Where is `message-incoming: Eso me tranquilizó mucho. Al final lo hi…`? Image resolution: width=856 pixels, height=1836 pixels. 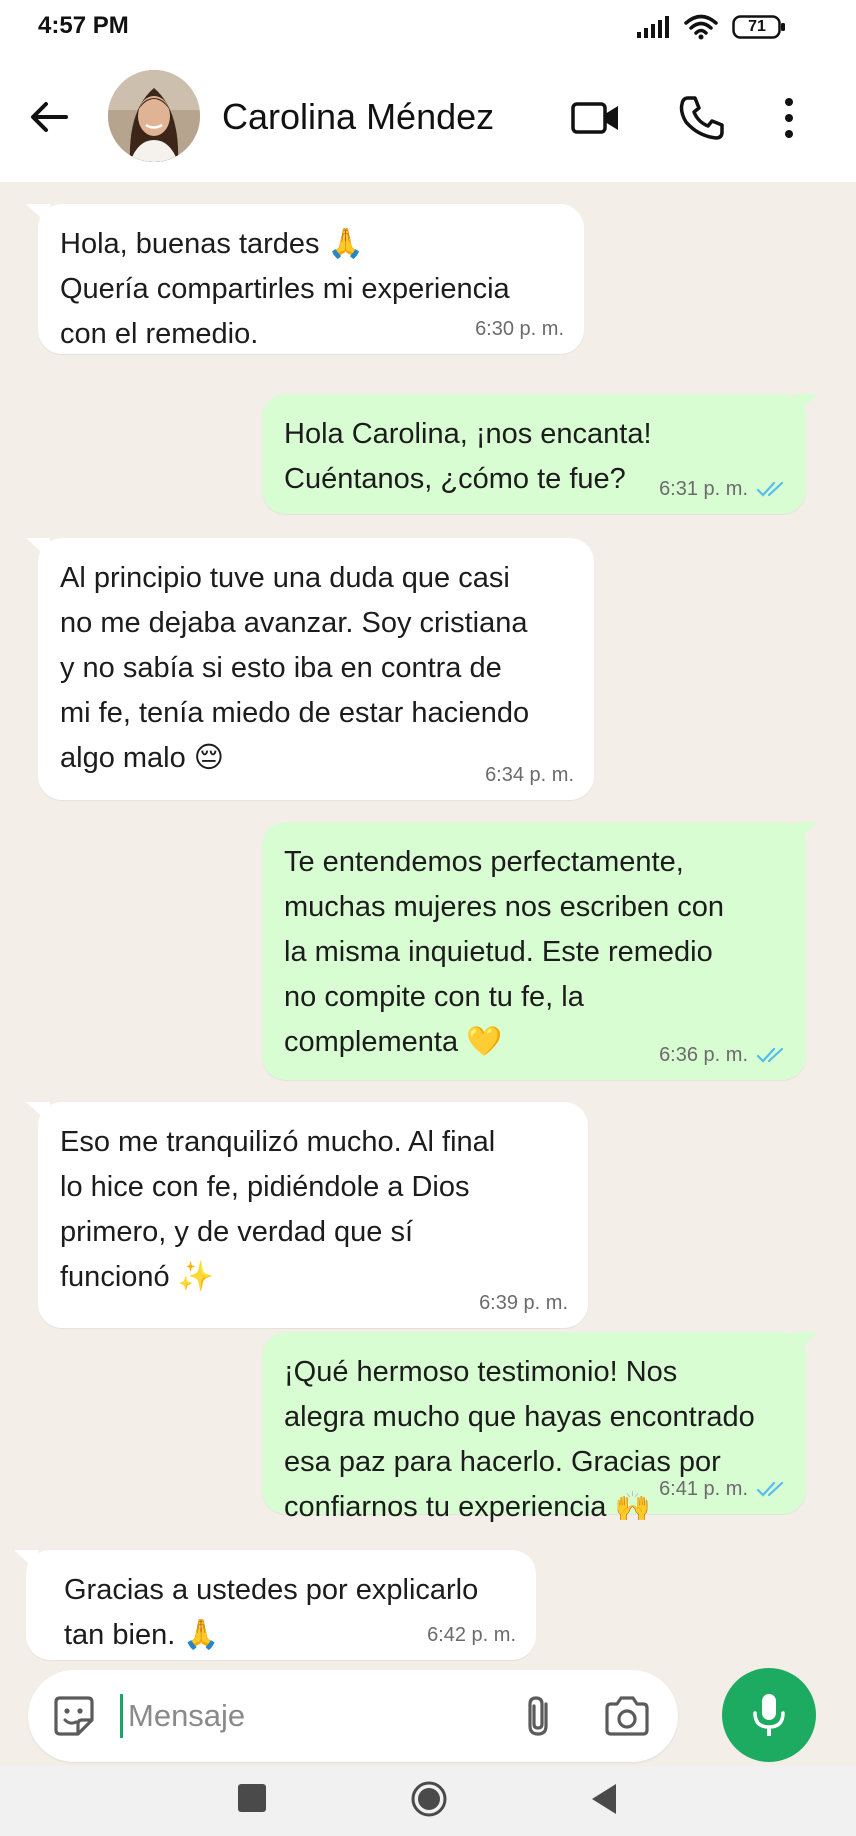 message-incoming: Eso me tranquilizó mucho. Al final lo hi… is located at coordinates (307, 1215).